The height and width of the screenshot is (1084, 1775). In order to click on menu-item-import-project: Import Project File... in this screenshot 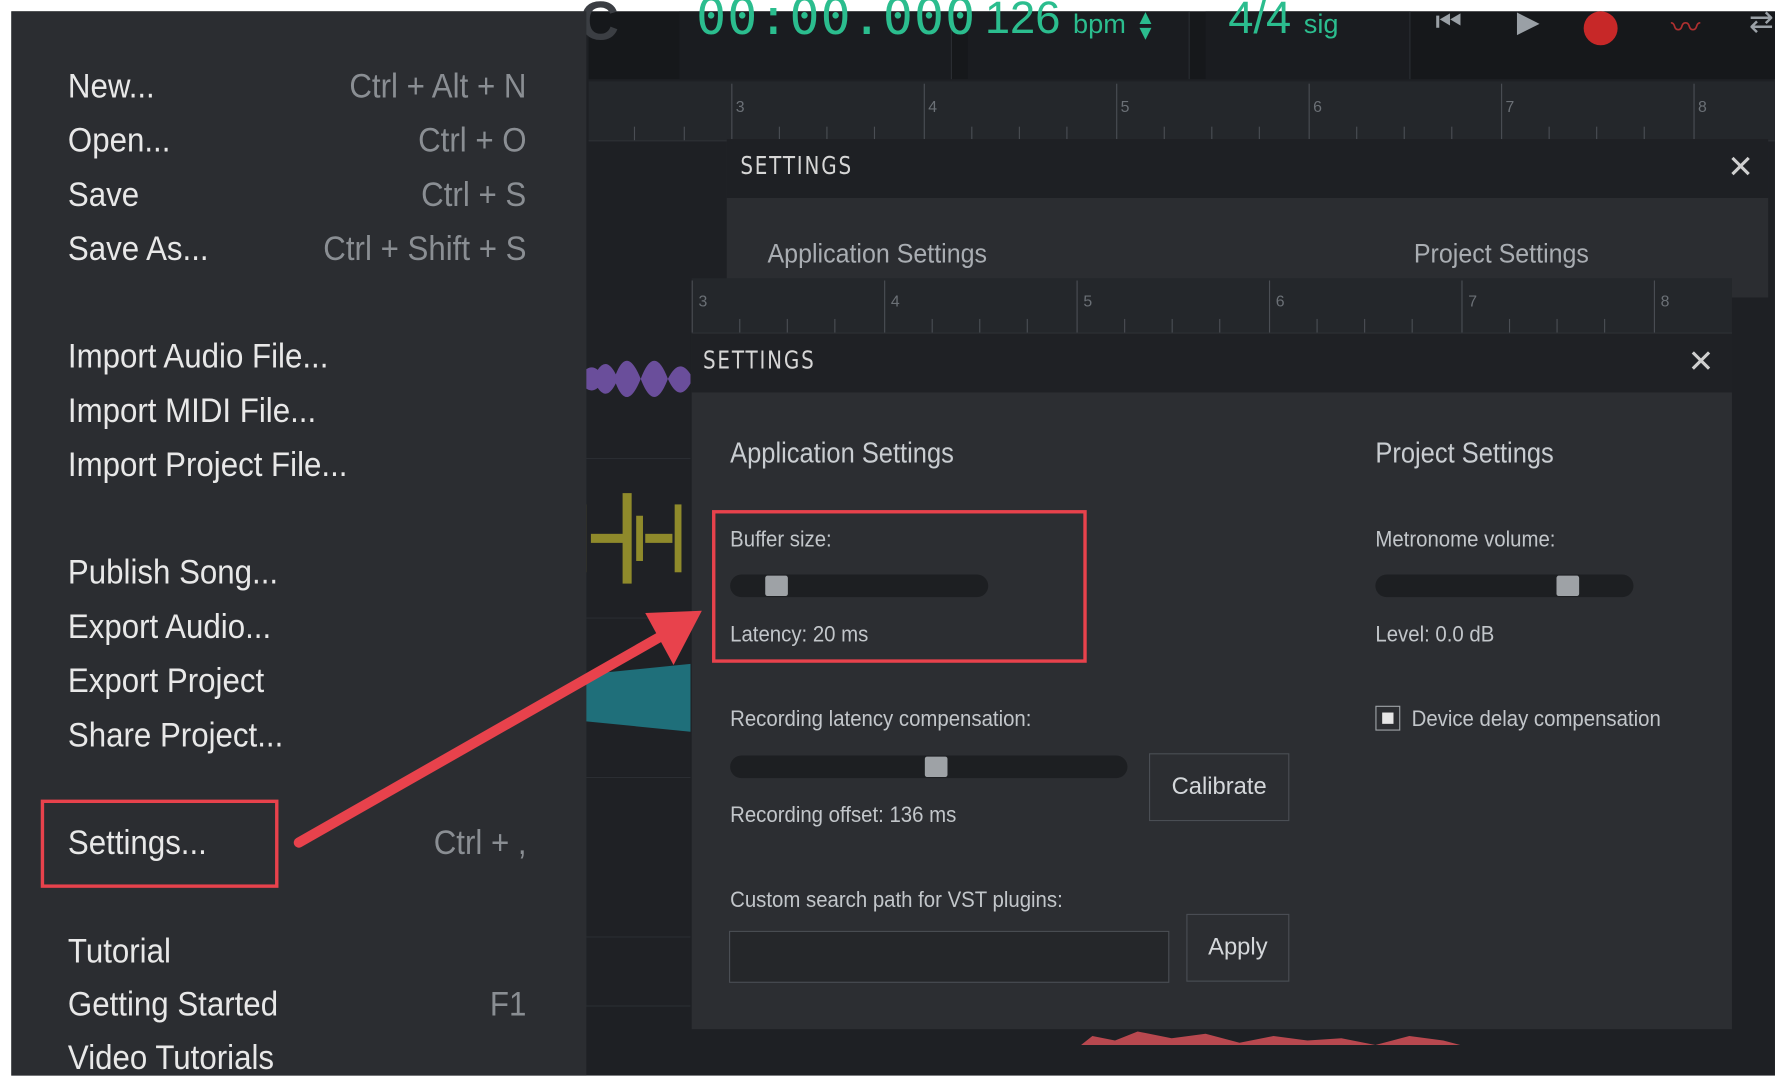, I will do `click(297, 466)`.